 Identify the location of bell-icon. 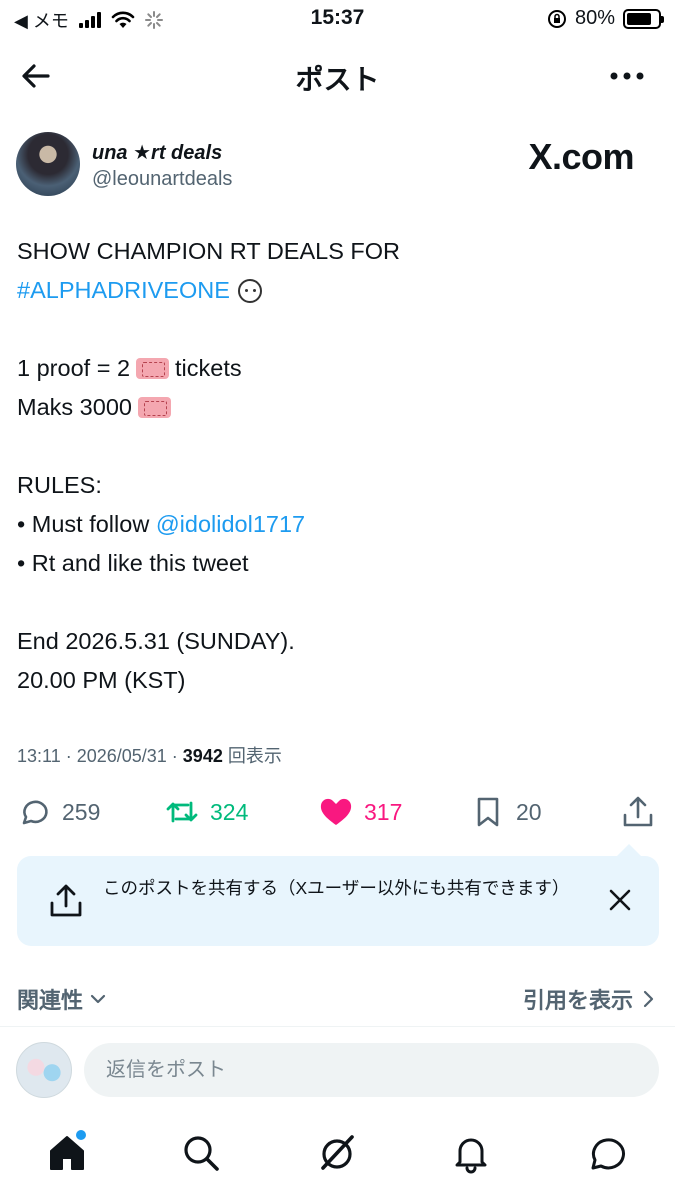
(471, 1156).